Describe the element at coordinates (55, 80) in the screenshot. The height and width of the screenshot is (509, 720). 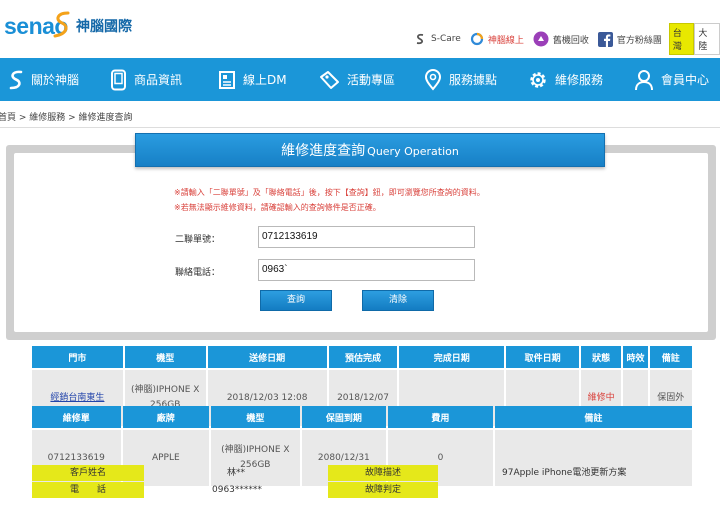
I see `nav-label: 關於神腦` at that location.